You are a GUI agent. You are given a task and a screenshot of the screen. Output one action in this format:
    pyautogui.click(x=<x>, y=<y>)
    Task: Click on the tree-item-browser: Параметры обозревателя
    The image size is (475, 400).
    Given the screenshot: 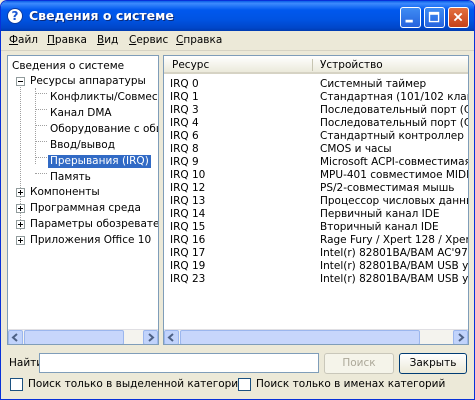 What is the action you would take?
    pyautogui.click(x=94, y=224)
    